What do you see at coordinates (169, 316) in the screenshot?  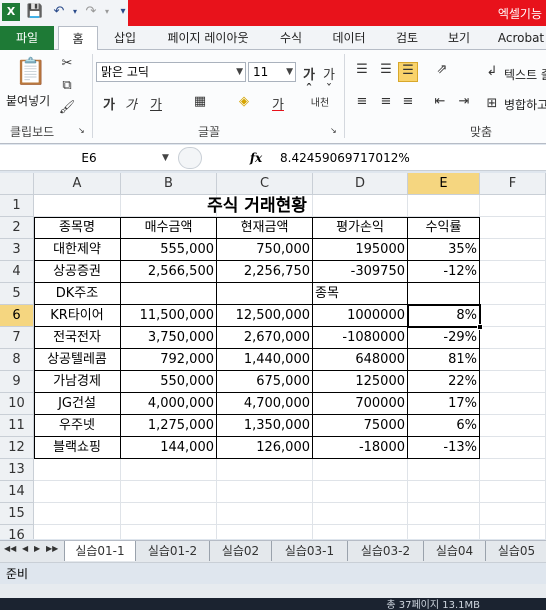 I see `table-cell: 11,500,000` at bounding box center [169, 316].